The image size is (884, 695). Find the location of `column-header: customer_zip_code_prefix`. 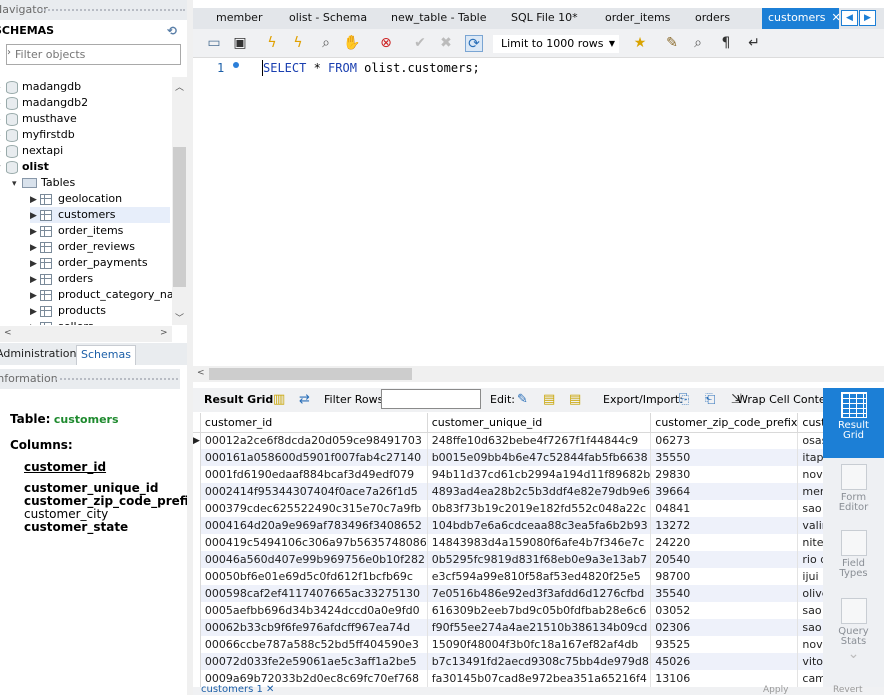

column-header: customer_zip_code_prefix is located at coordinates (724, 423).